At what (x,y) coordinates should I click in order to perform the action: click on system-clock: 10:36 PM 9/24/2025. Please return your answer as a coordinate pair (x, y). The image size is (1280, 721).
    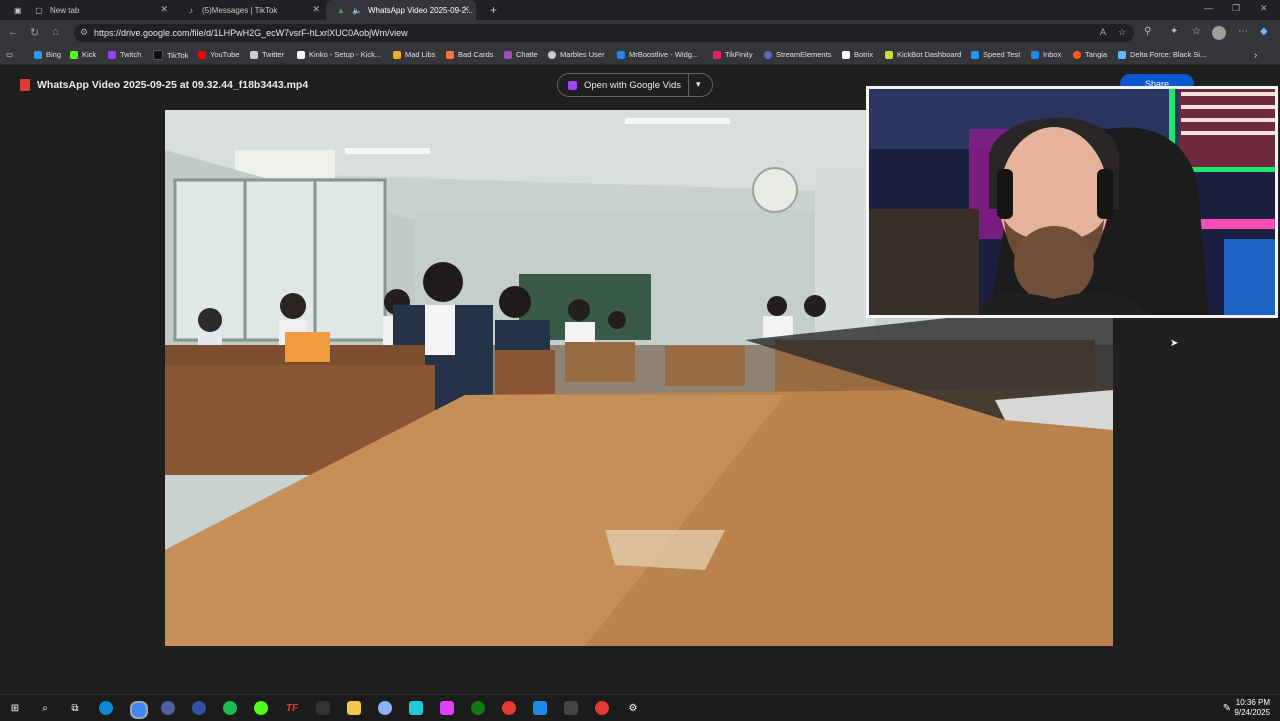
    Looking at the image, I should click on (1252, 708).